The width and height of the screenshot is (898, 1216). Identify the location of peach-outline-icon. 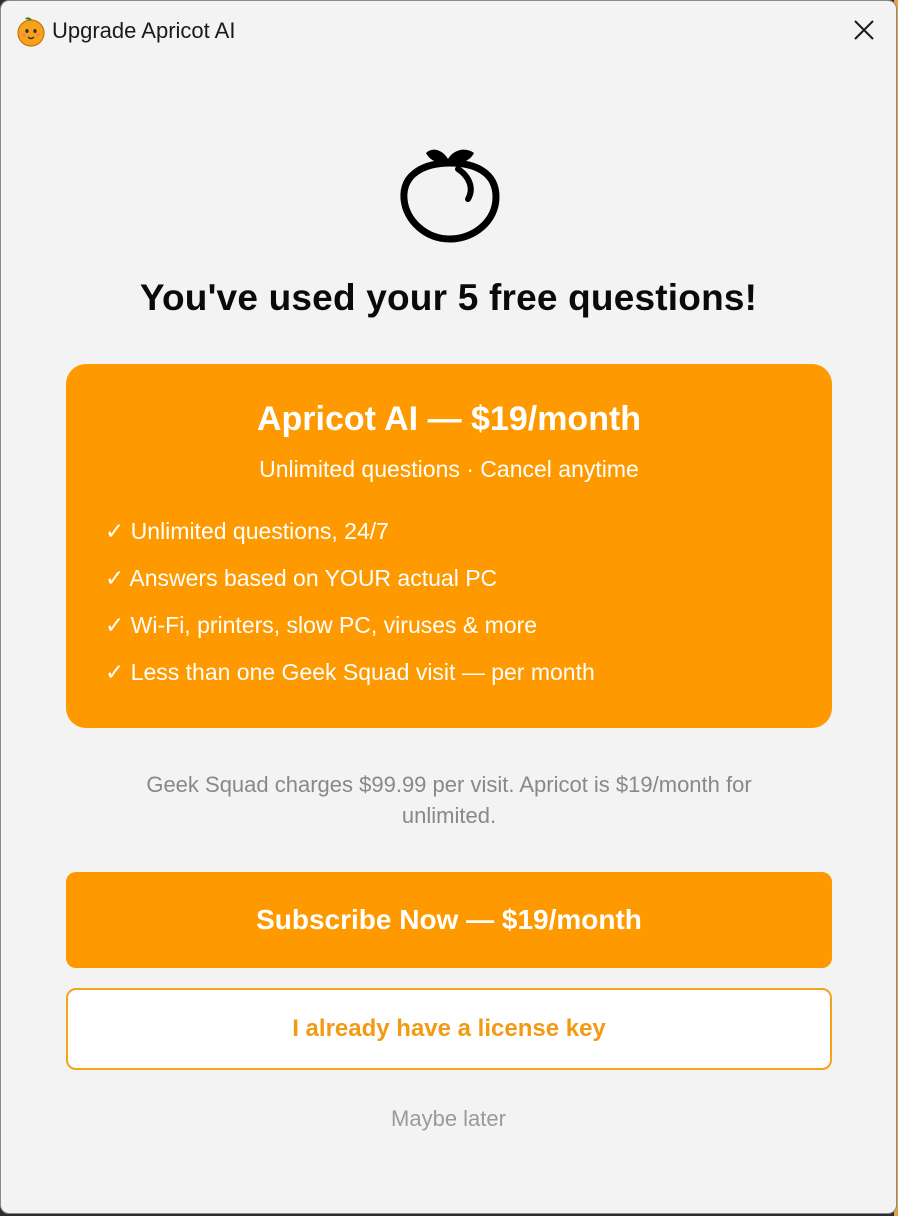
(450, 196).